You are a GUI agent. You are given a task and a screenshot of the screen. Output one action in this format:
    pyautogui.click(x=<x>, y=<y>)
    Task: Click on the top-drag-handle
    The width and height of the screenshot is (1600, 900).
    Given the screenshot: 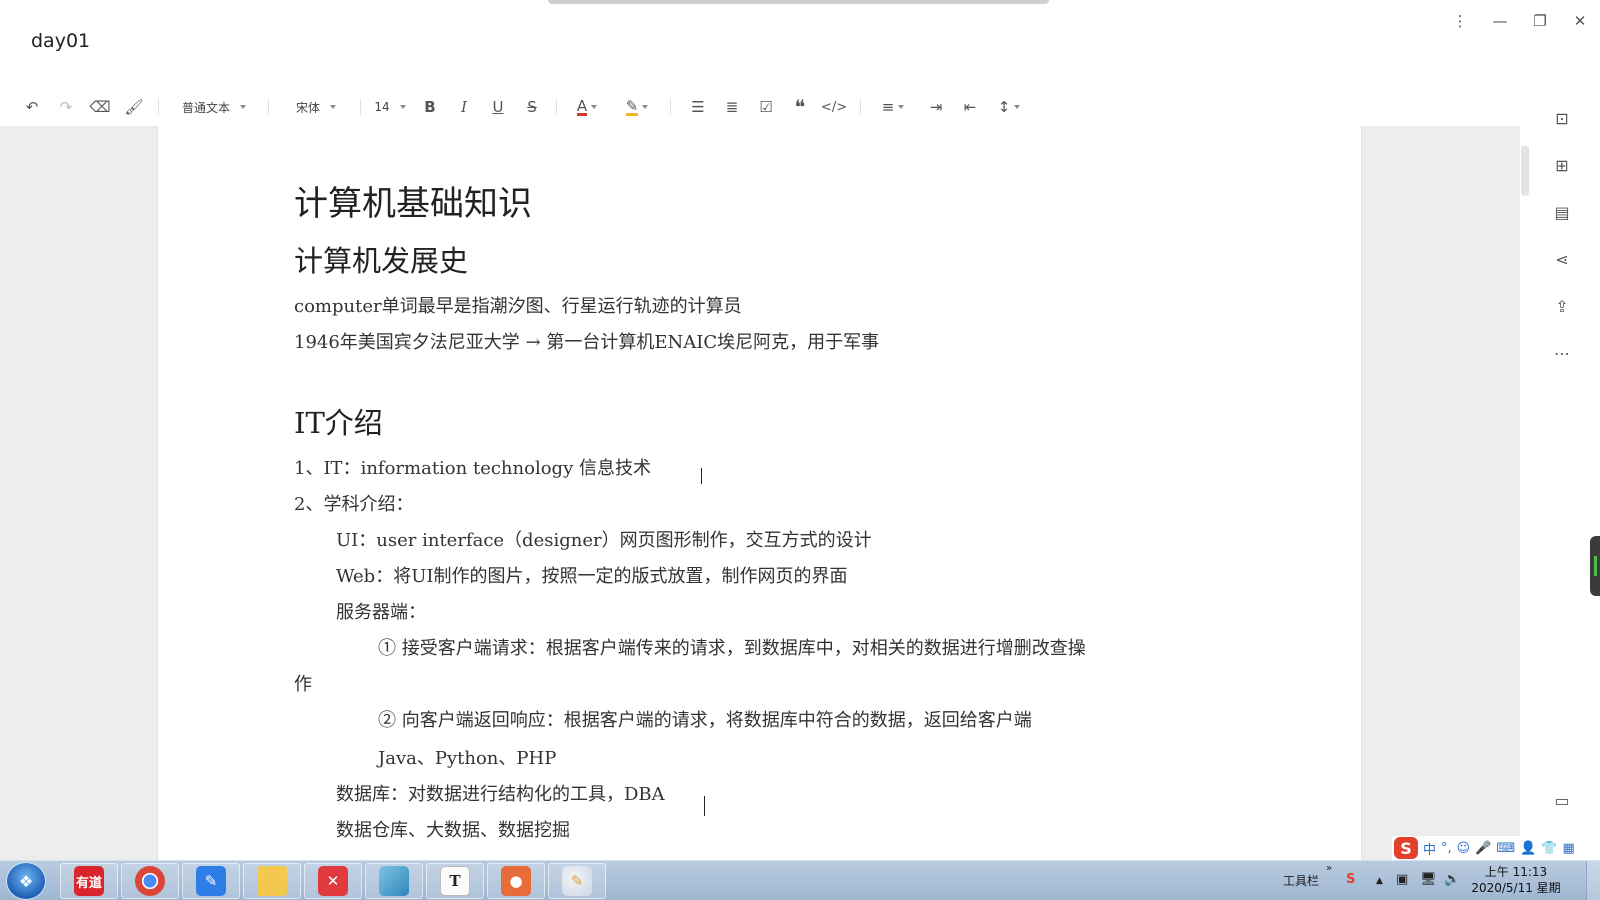 What is the action you would take?
    pyautogui.click(x=798, y=2)
    